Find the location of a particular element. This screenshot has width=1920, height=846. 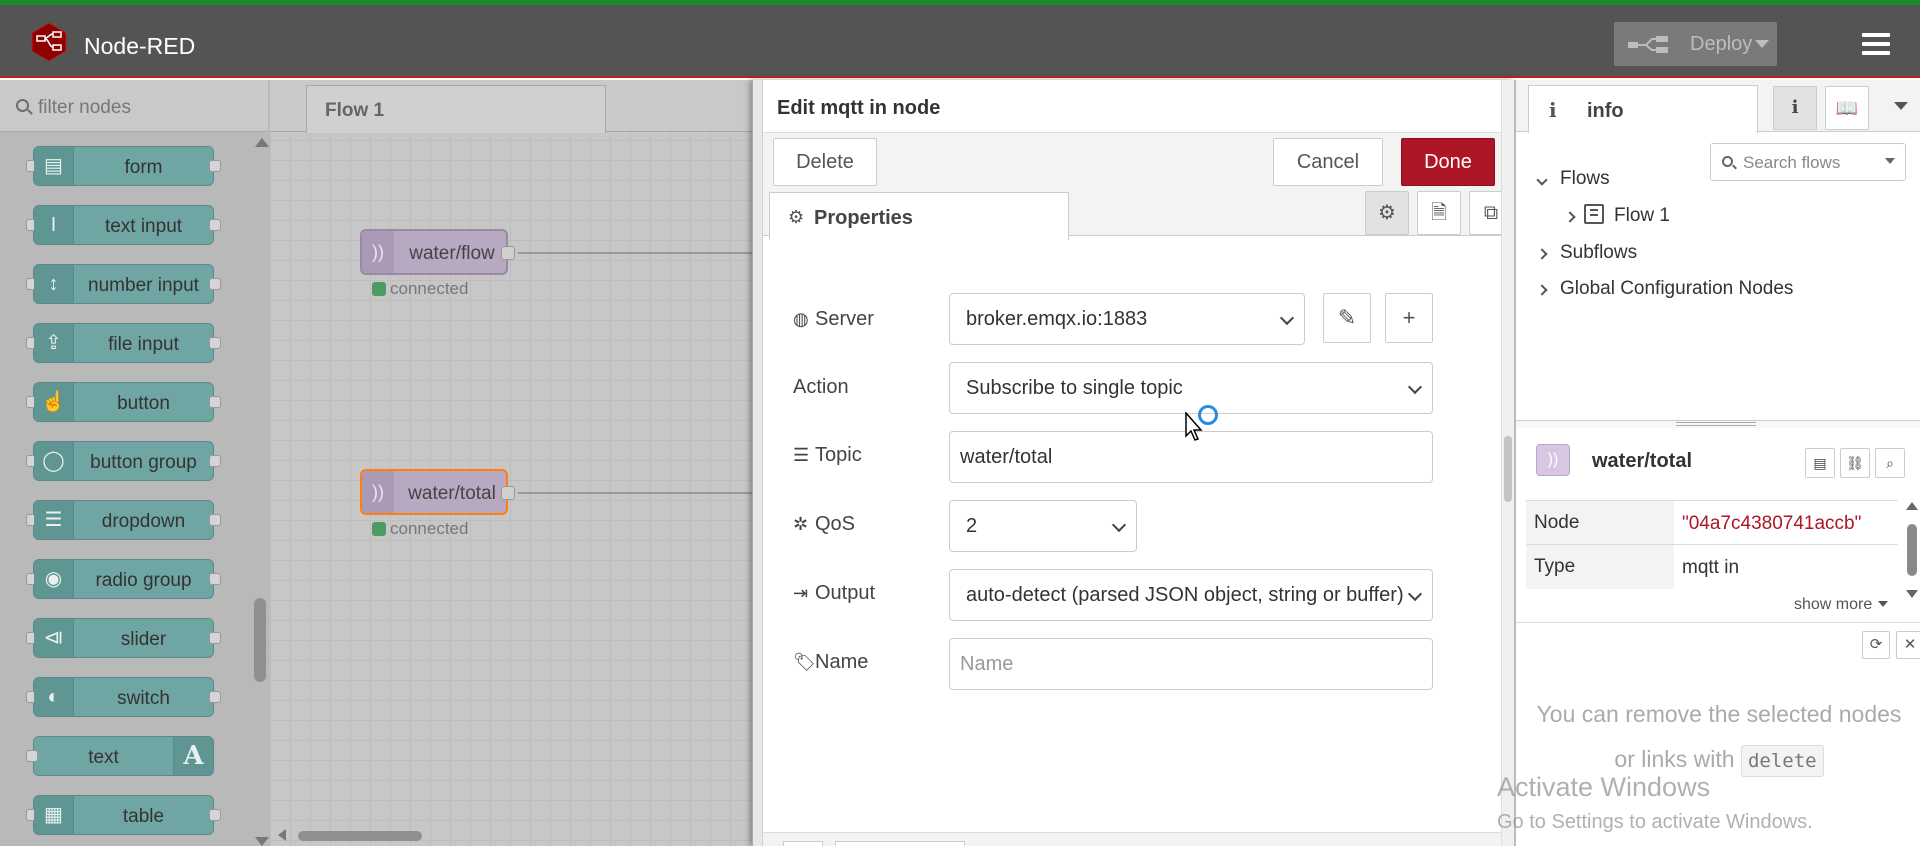

palette-node-switch: ◐ switch is located at coordinates (123, 697).